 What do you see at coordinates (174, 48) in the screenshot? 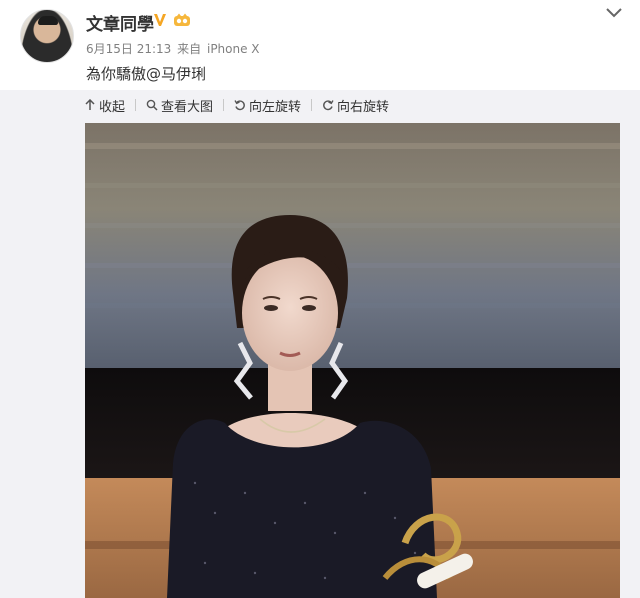
I see `post-meta: 6月15日 21:13 来自 iPhone X` at bounding box center [174, 48].